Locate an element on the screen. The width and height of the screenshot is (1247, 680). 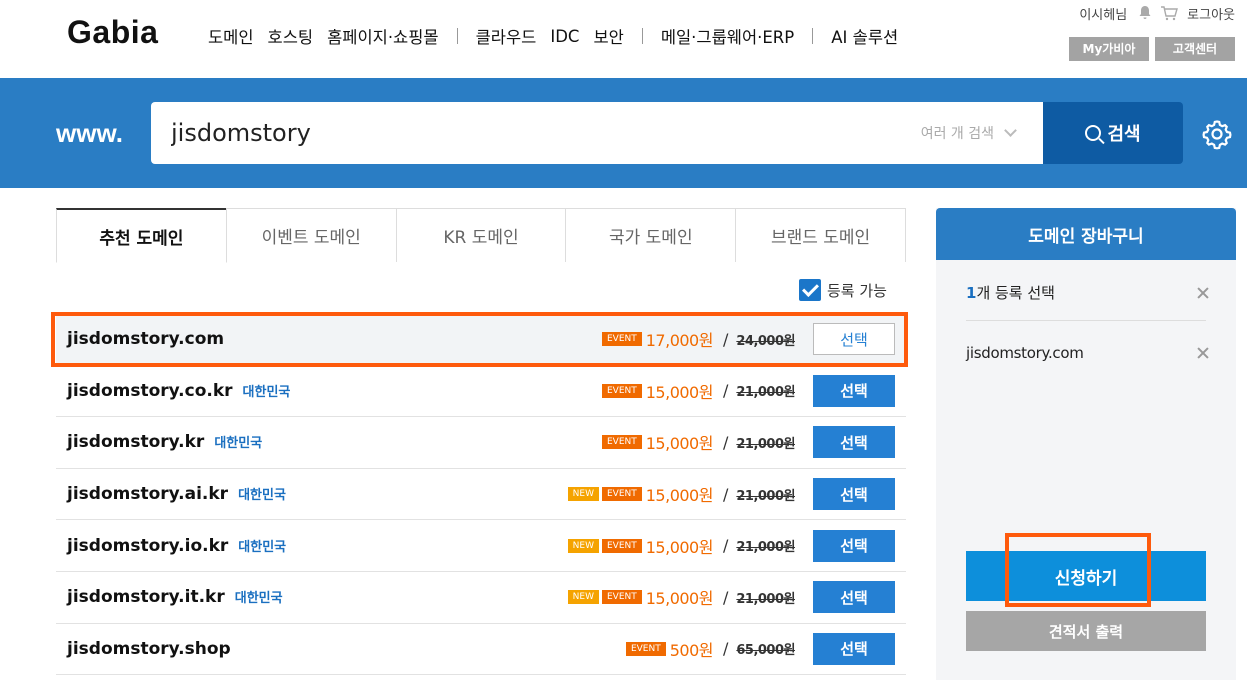
available-only-checkbox: 등록 가능 is located at coordinates (843, 290).